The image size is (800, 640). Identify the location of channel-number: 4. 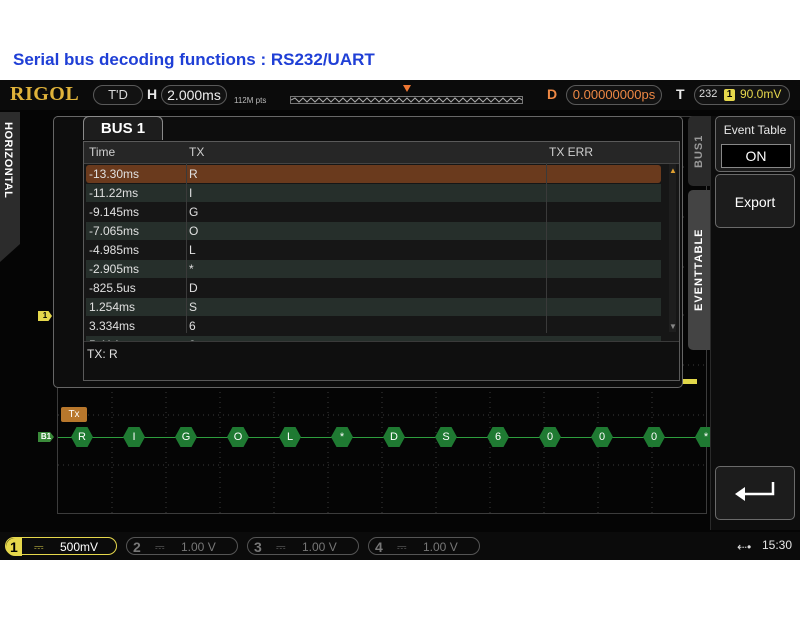
(379, 547).